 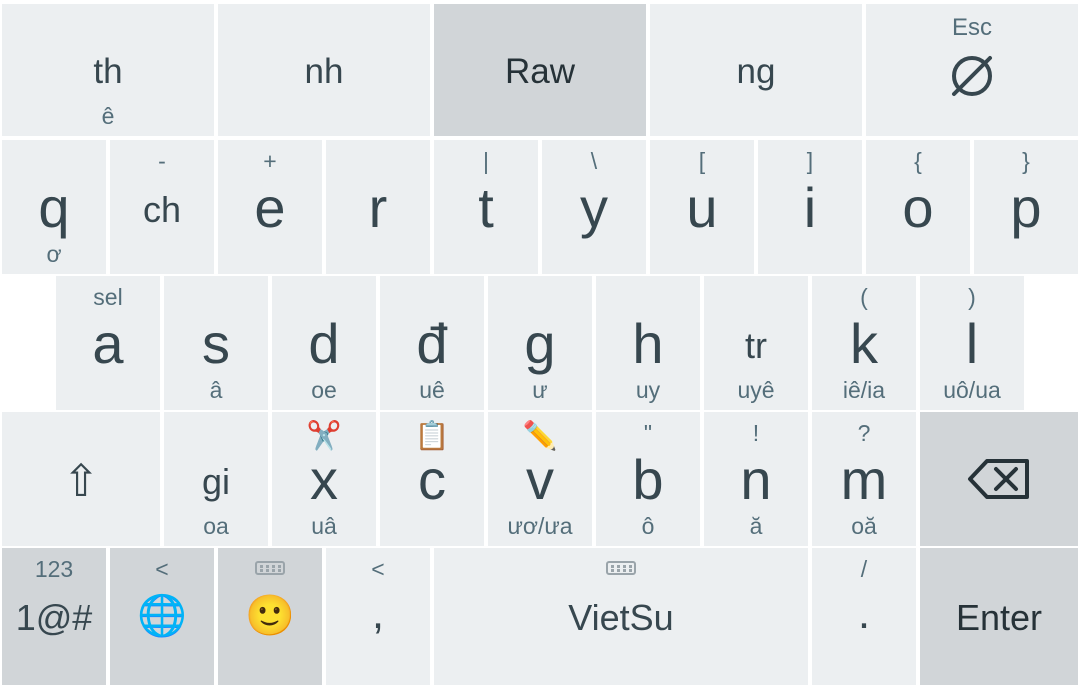 What do you see at coordinates (918, 161) in the screenshot?
I see `key-top-hint: {` at bounding box center [918, 161].